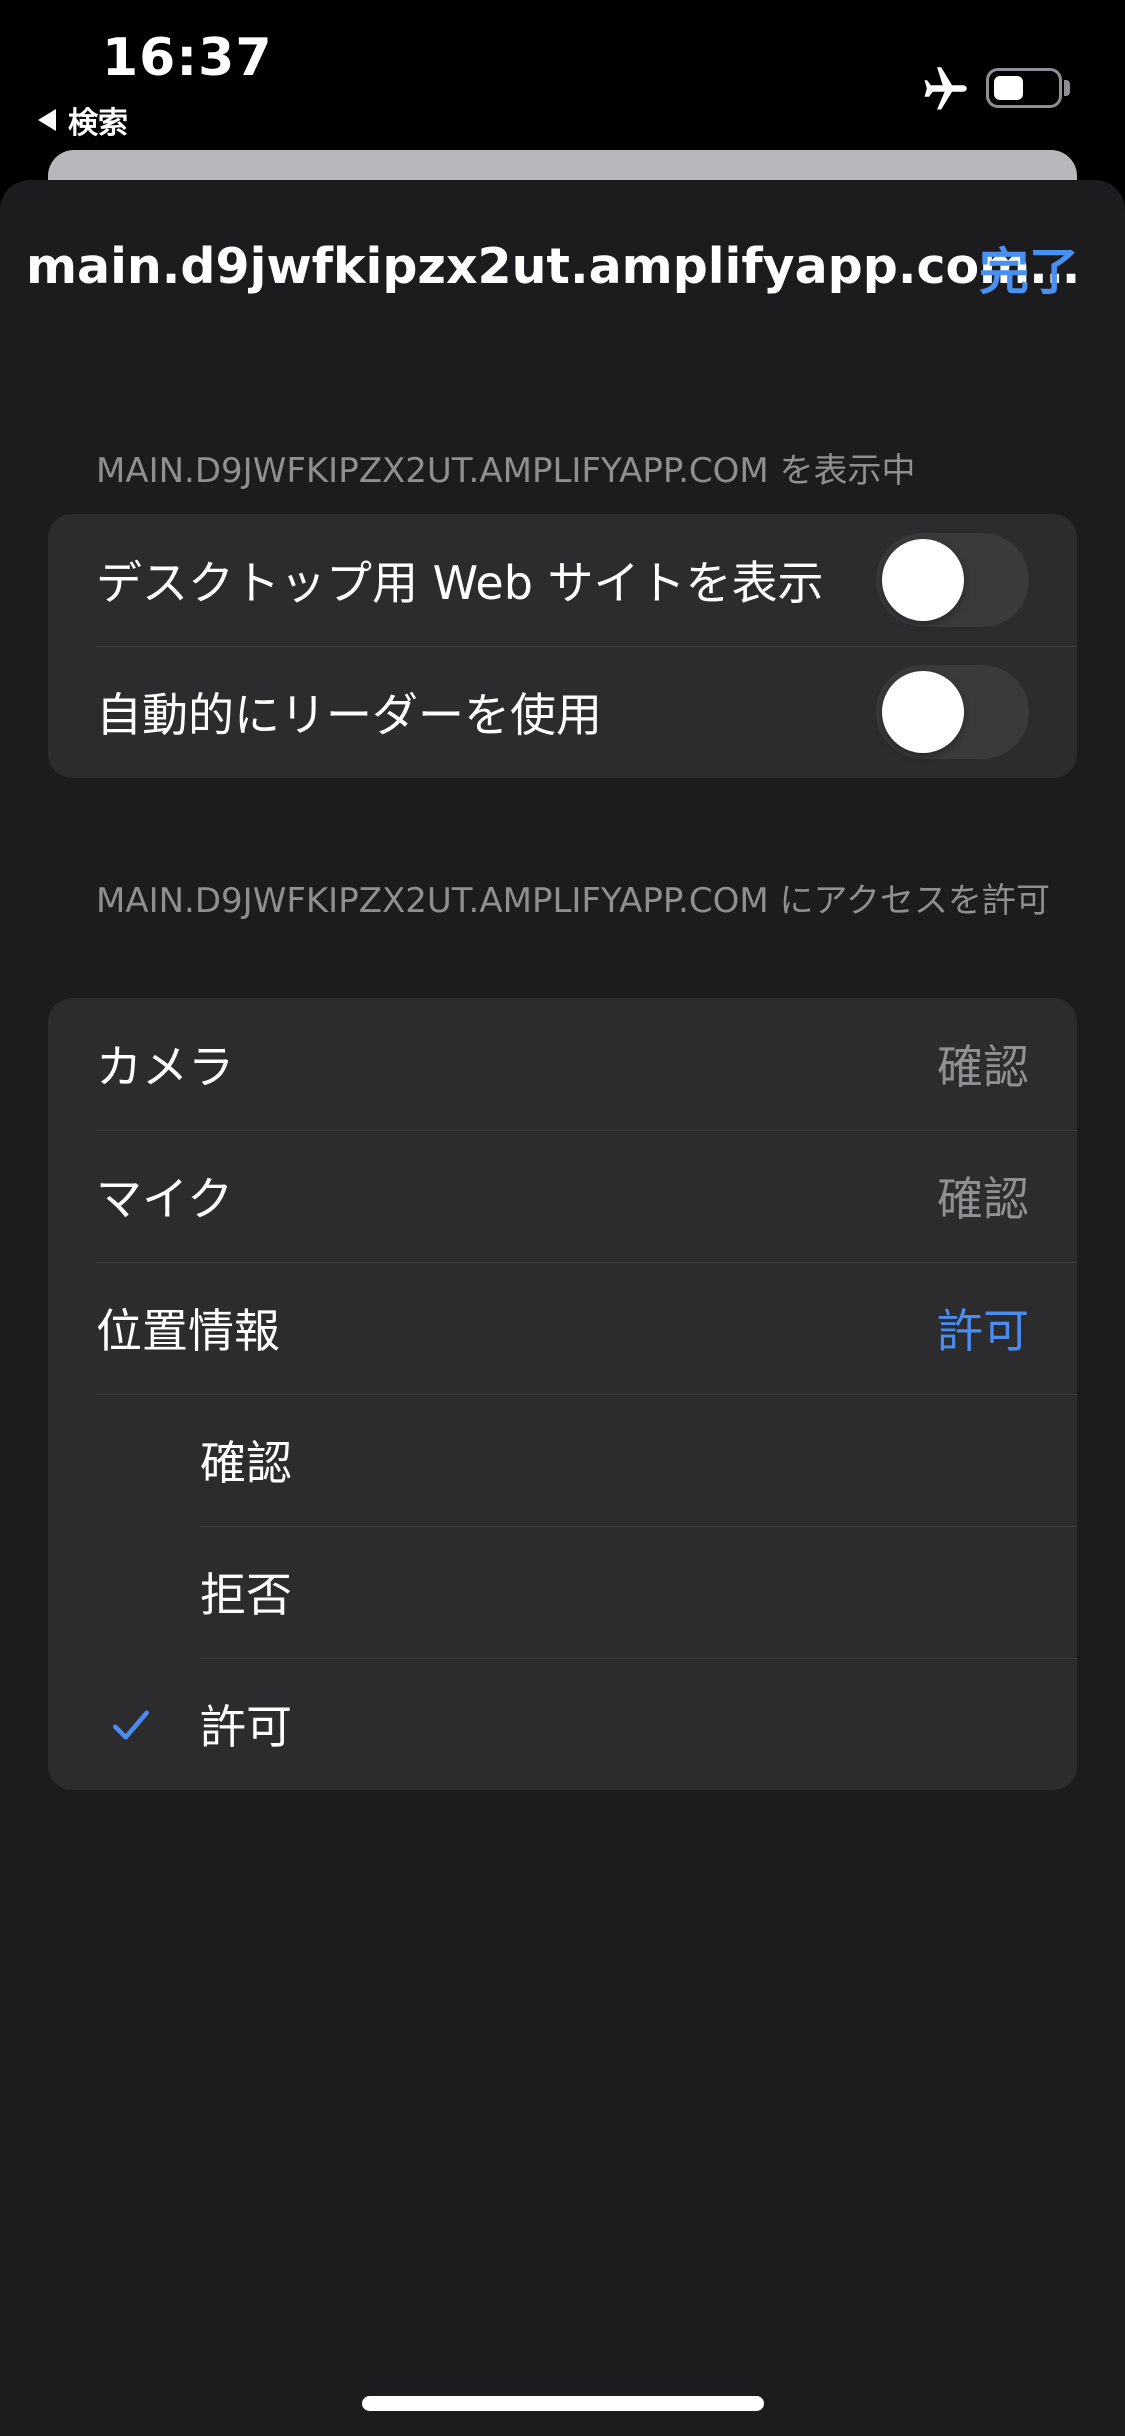 The height and width of the screenshot is (2436, 1125). Describe the element at coordinates (246, 1595) in the screenshot. I see `location-option-deny-label: 拒否` at that location.